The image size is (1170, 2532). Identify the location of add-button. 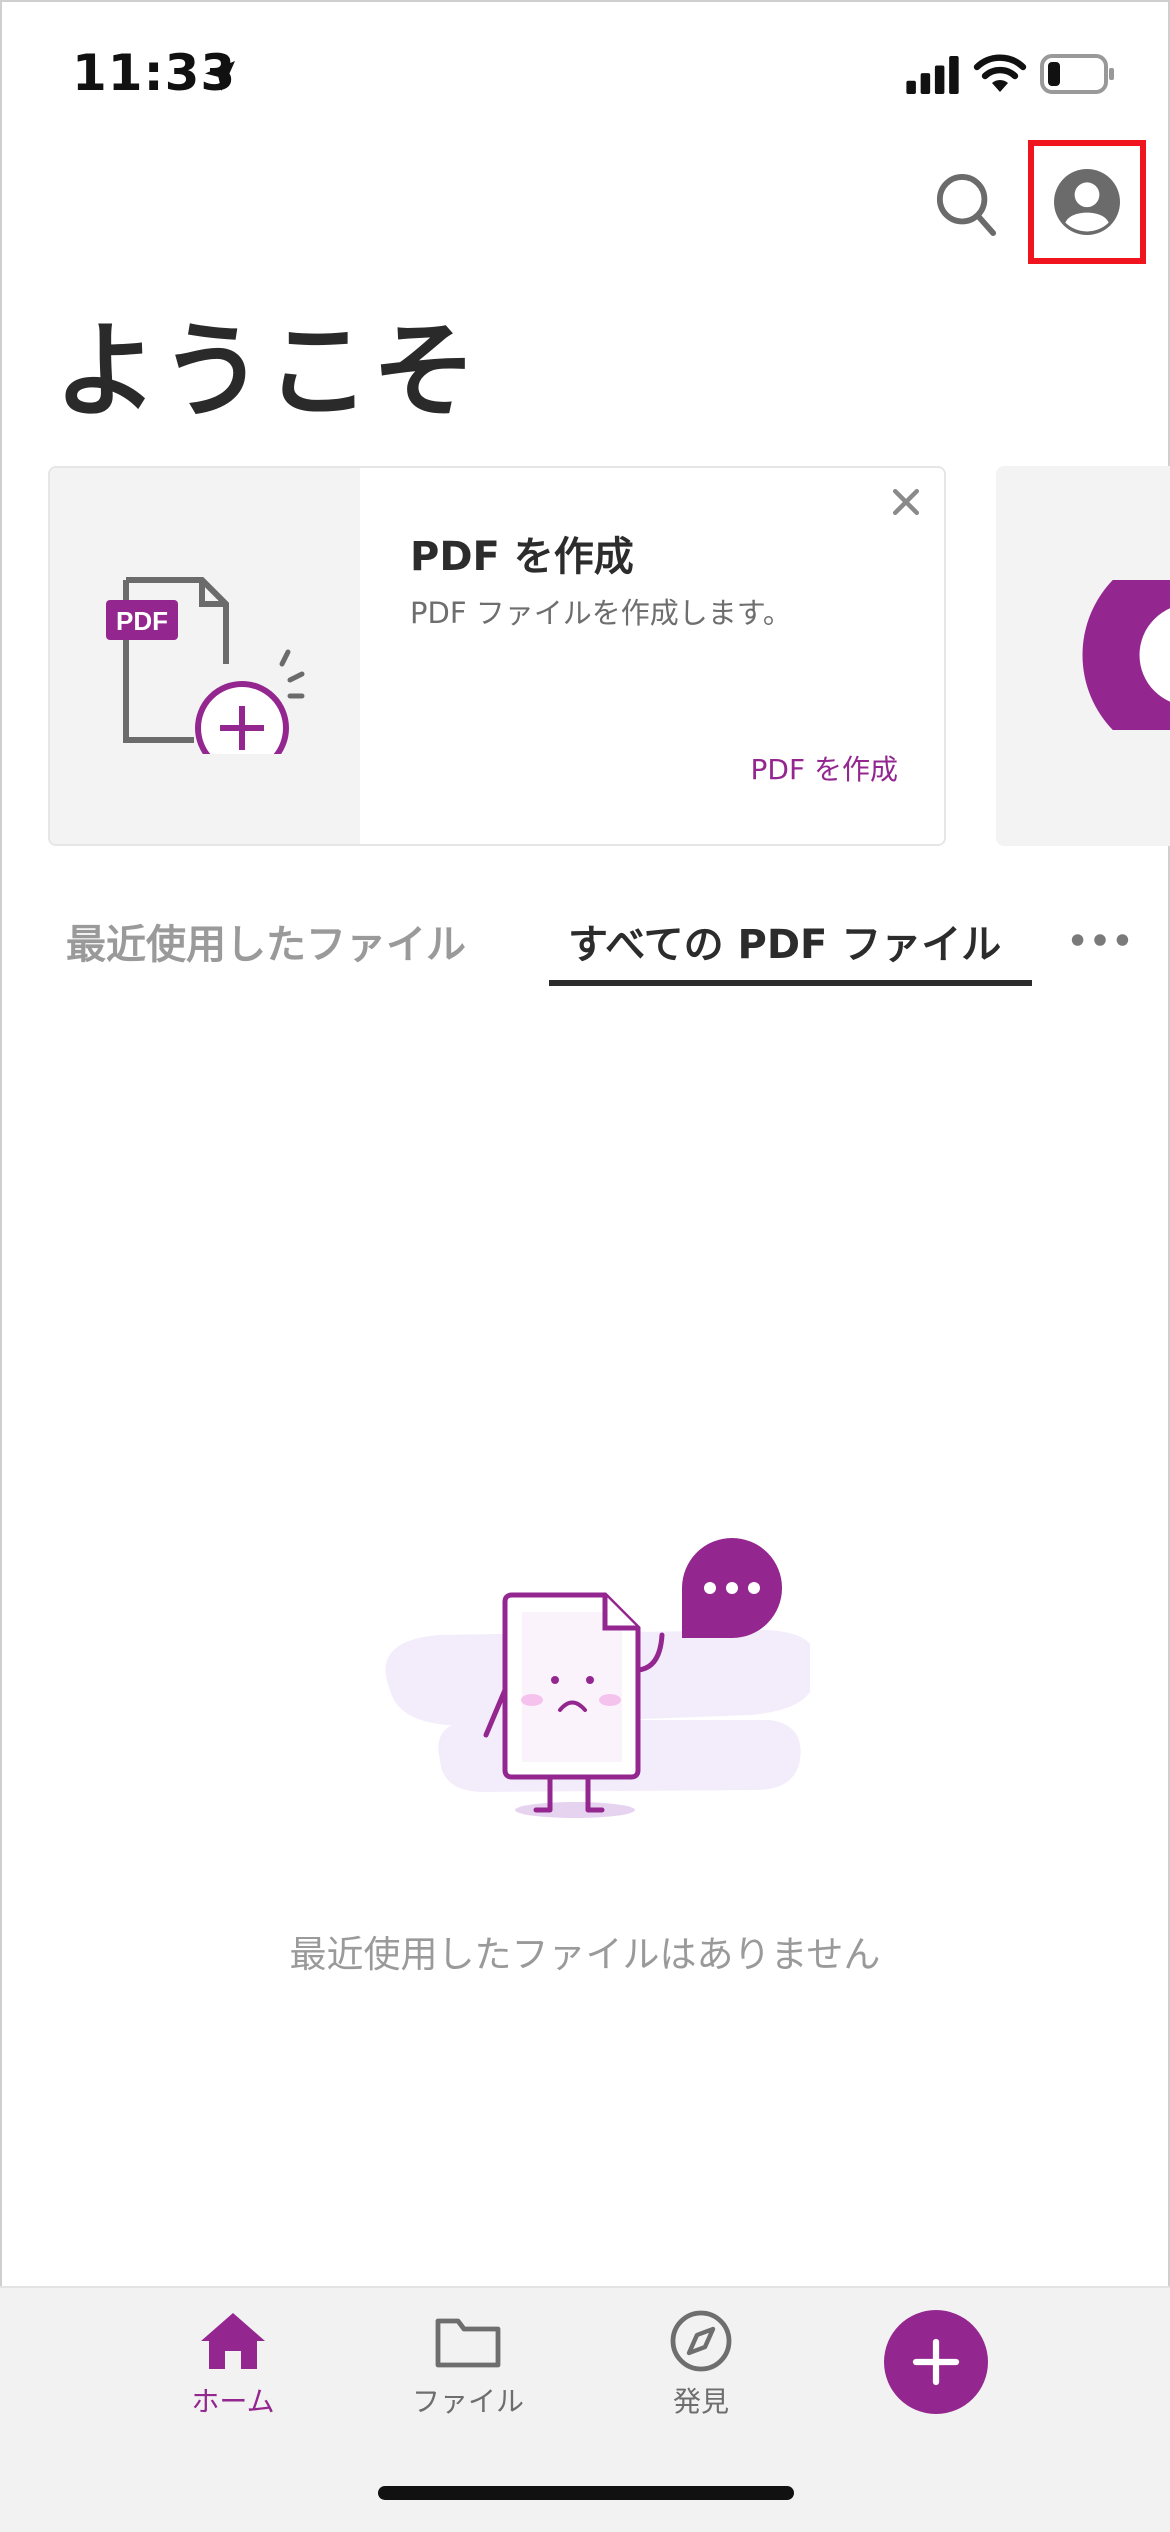
(936, 2362).